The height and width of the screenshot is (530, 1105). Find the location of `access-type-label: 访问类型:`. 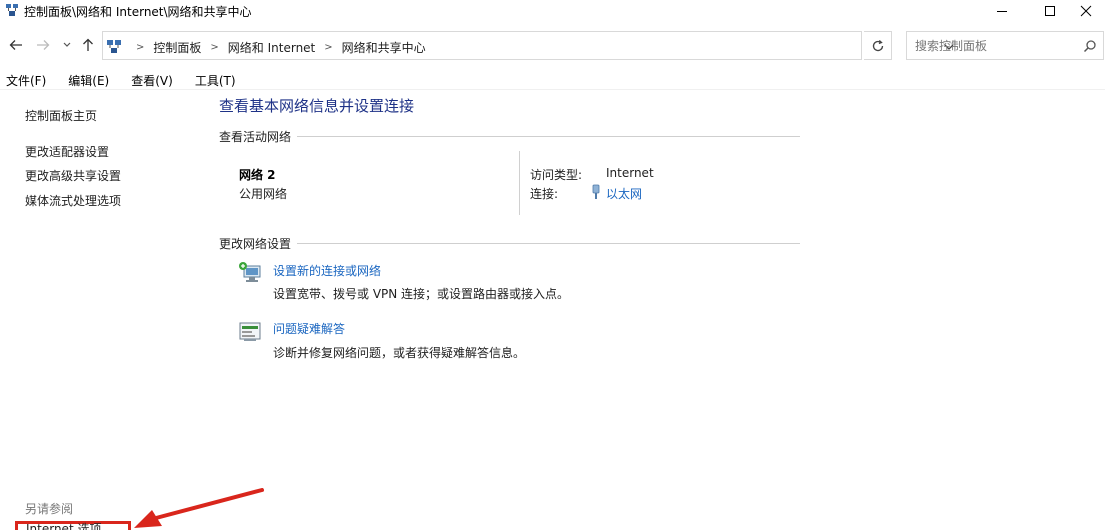

access-type-label: 访问类型: is located at coordinates (556, 175).